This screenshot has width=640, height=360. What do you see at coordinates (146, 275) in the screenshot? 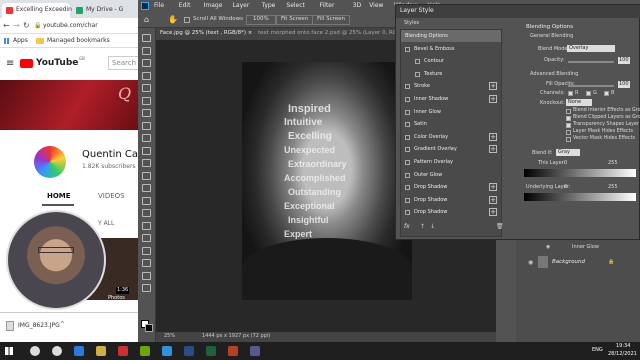
I see `hand-tool-icon` at bounding box center [146, 275].